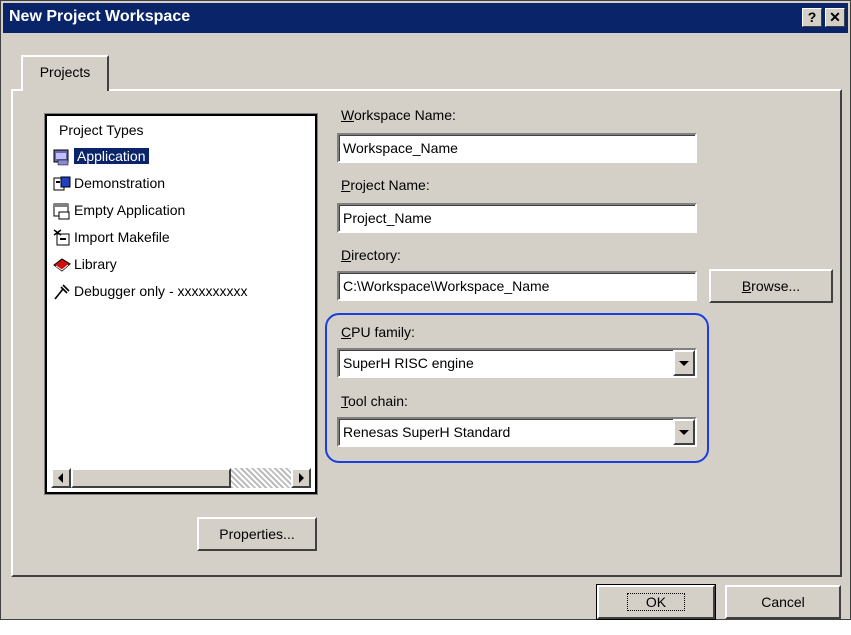 Image resolution: width=851 pixels, height=635 pixels. What do you see at coordinates (371, 255) in the screenshot?
I see `directory-label: Directory:` at bounding box center [371, 255].